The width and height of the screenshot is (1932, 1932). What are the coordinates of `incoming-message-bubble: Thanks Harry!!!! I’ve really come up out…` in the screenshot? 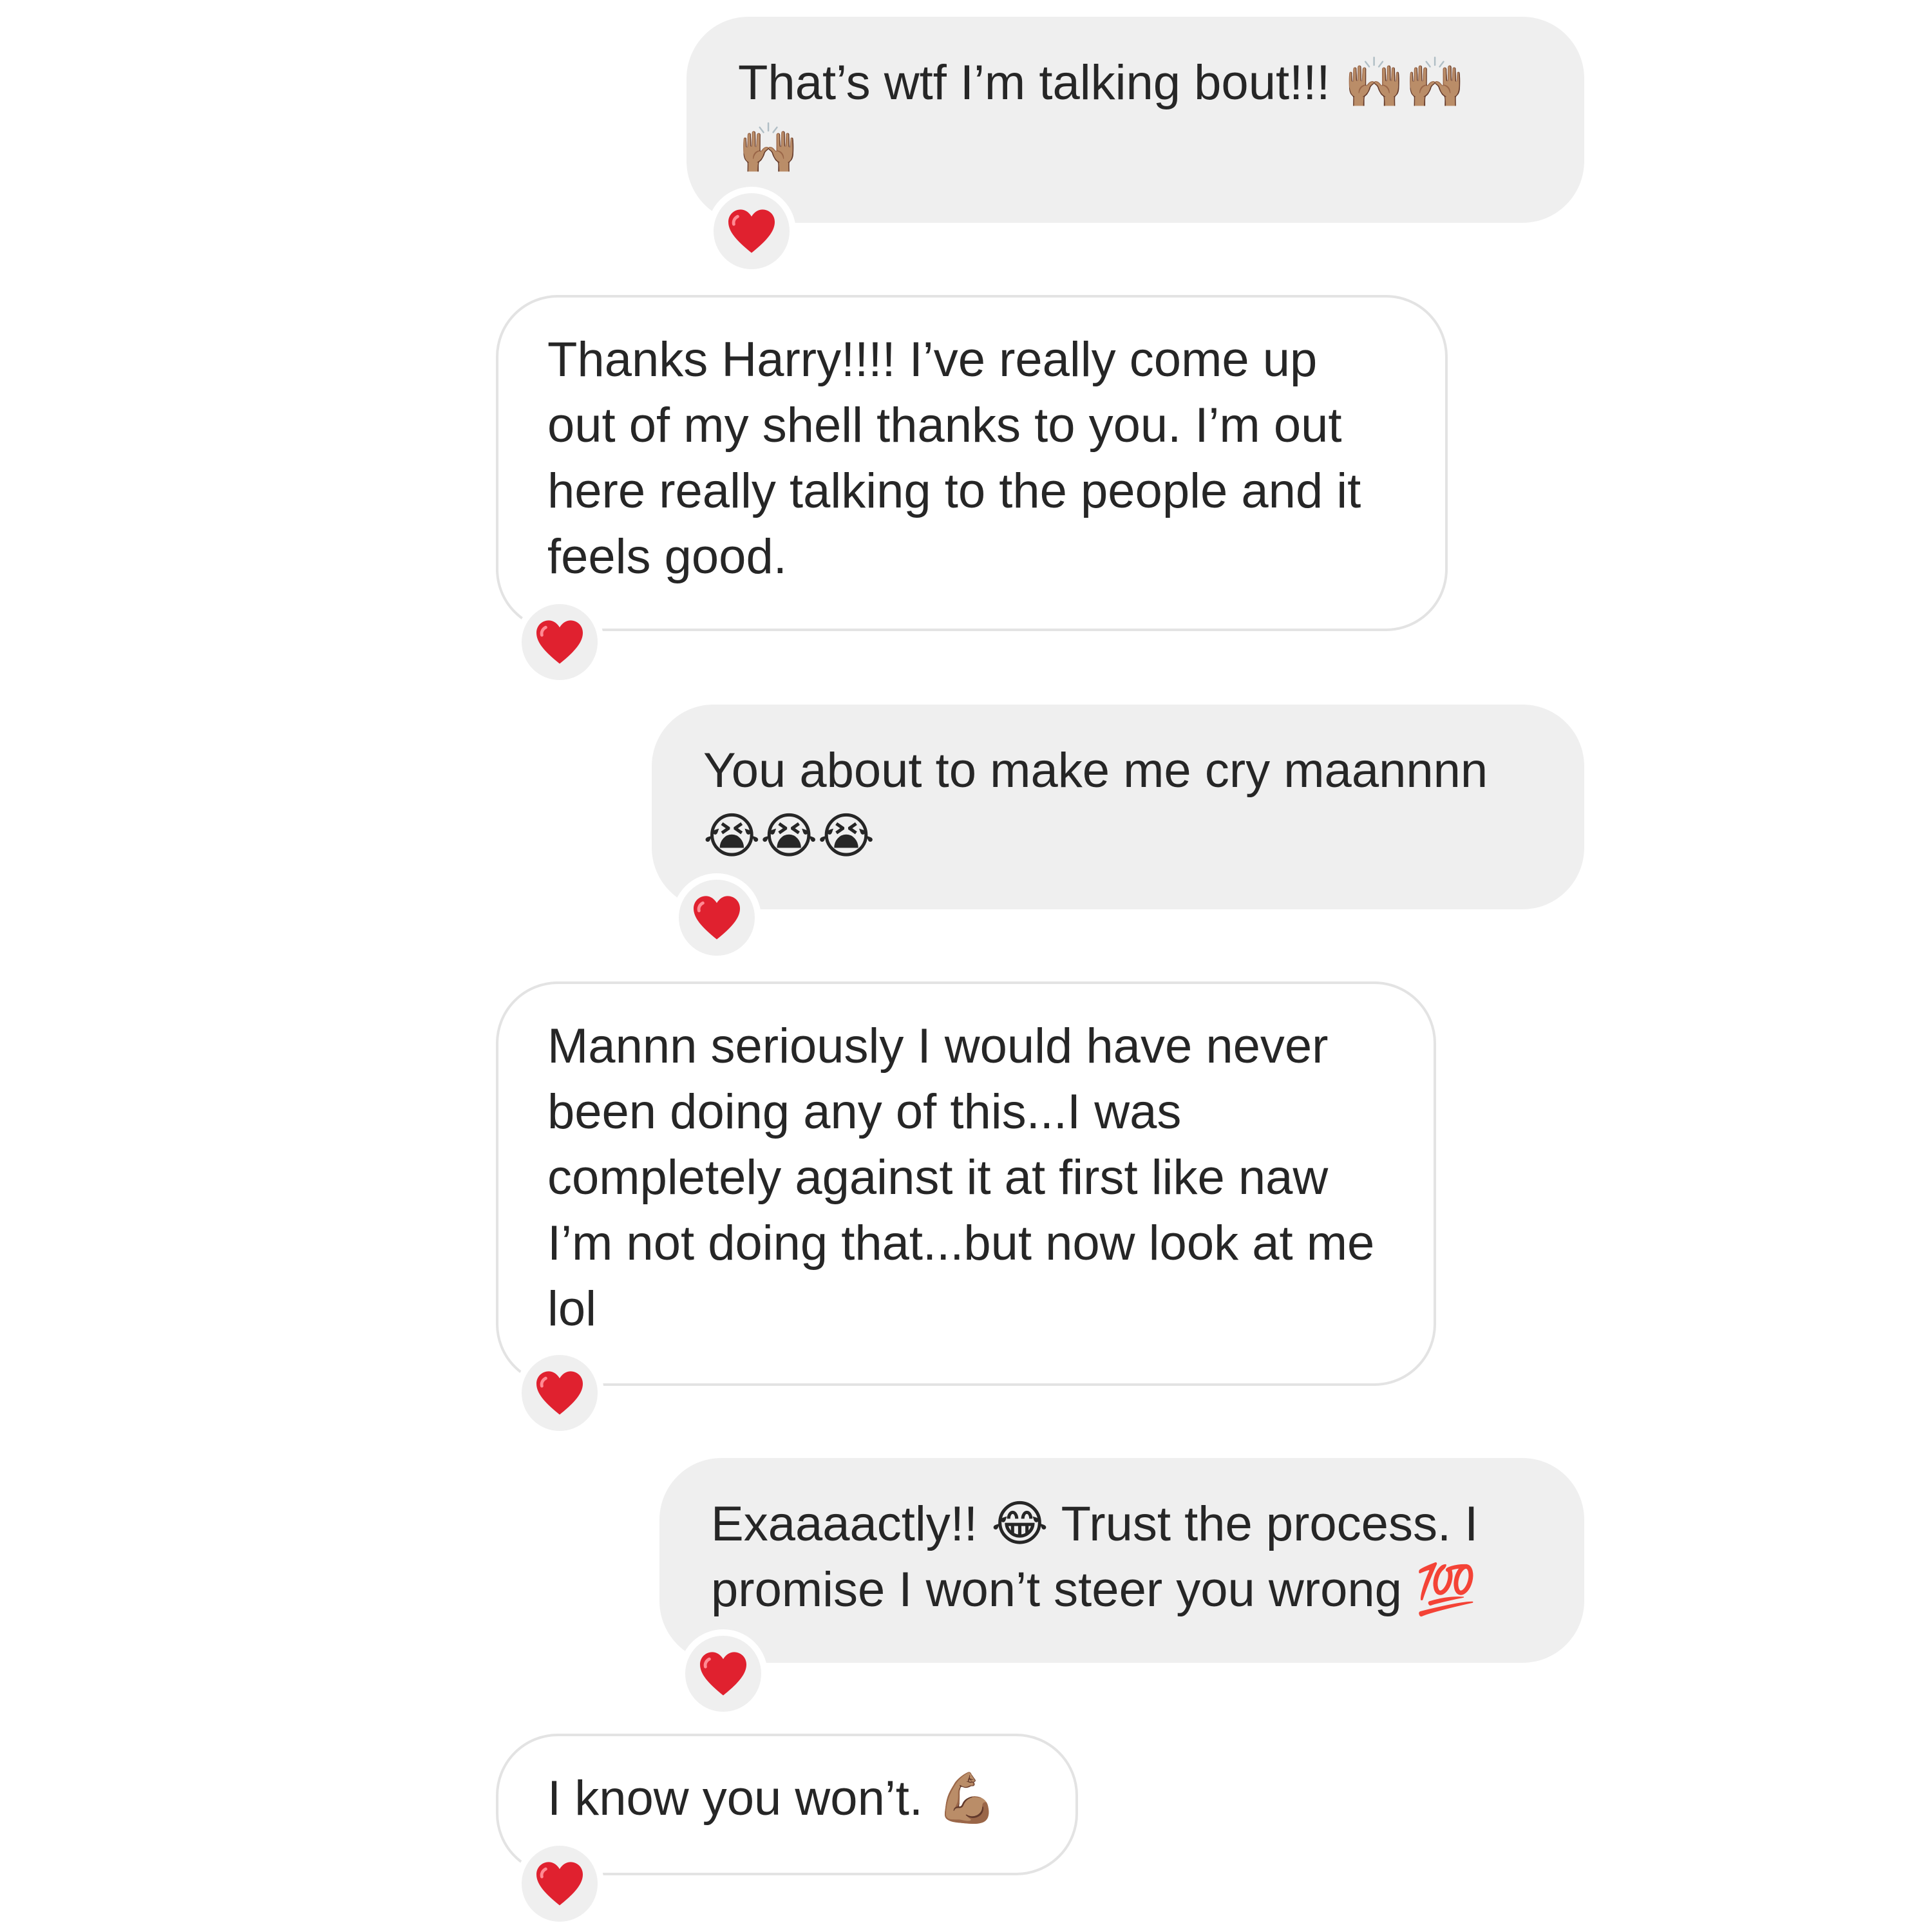 It's located at (972, 463).